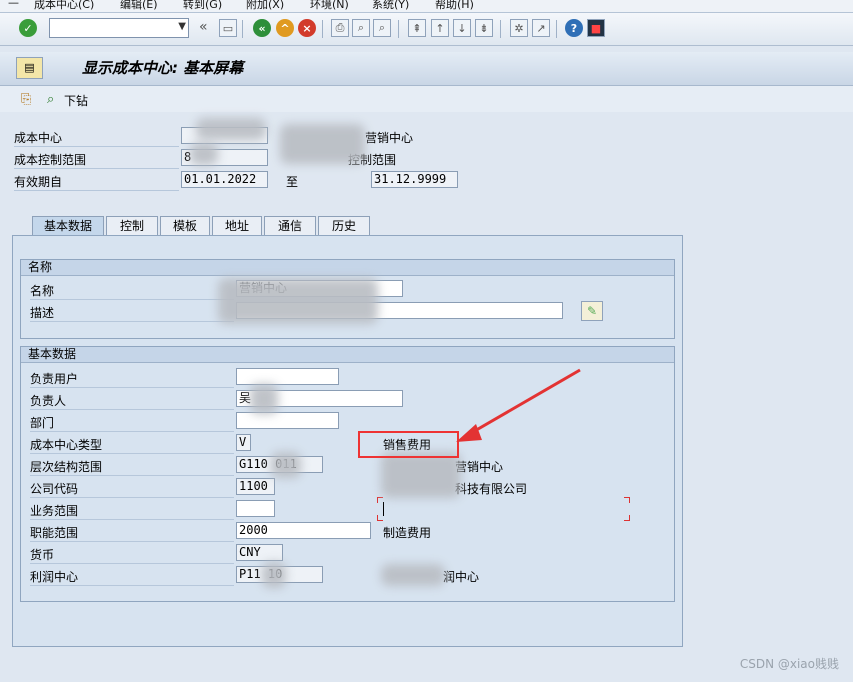 The image size is (853, 682). What do you see at coordinates (265, 6) in the screenshot?
I see `menu-extras: 附加(X)` at bounding box center [265, 6].